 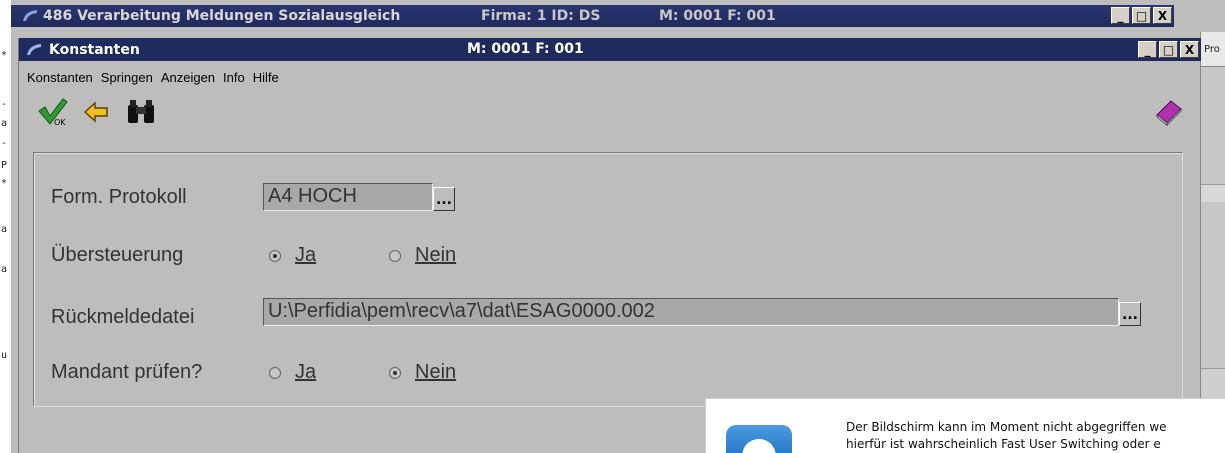 I want to click on help-book-icon, so click(x=1169, y=113).